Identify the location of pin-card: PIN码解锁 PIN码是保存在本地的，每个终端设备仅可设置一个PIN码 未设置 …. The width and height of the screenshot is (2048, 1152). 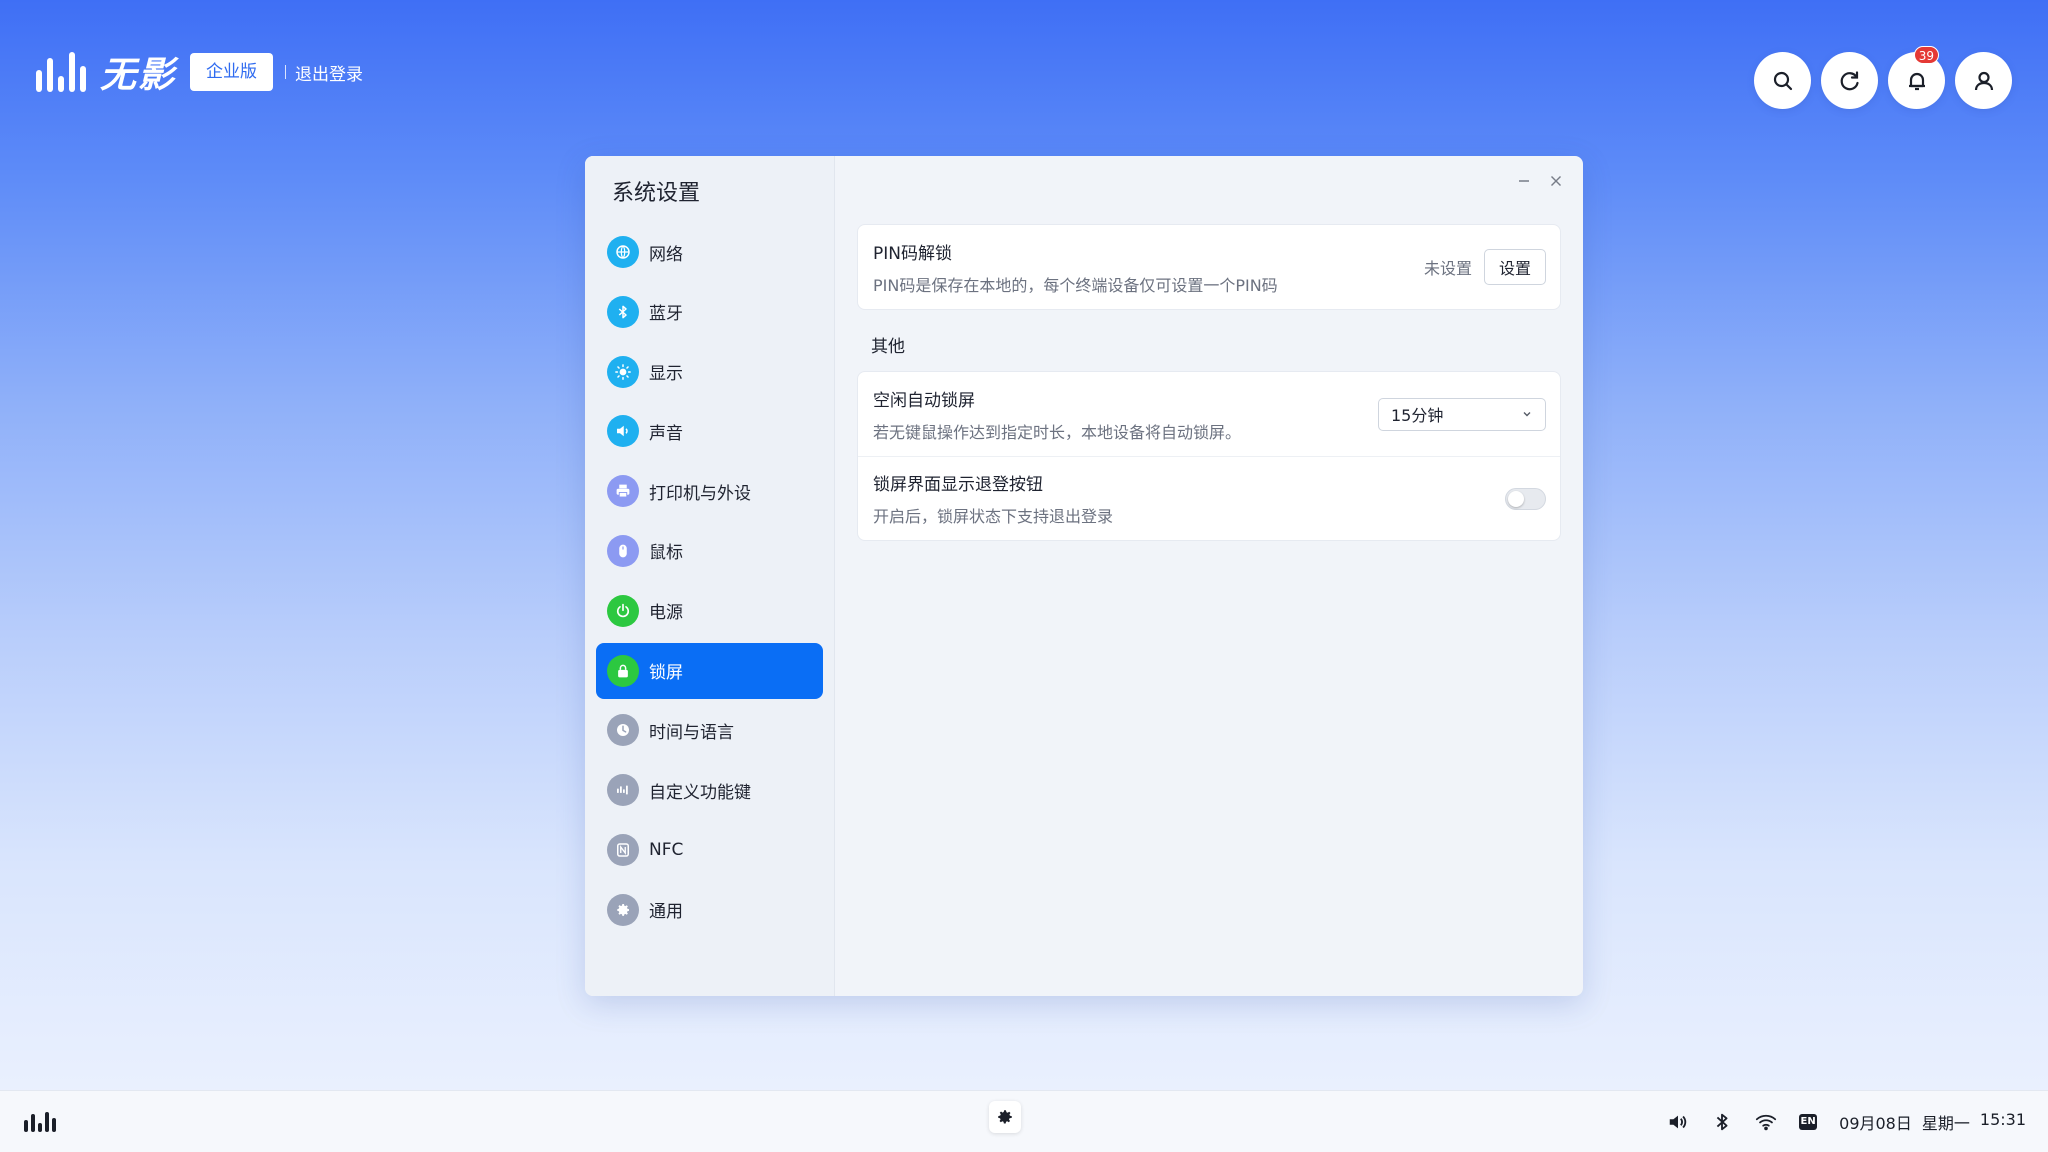
(1209, 267).